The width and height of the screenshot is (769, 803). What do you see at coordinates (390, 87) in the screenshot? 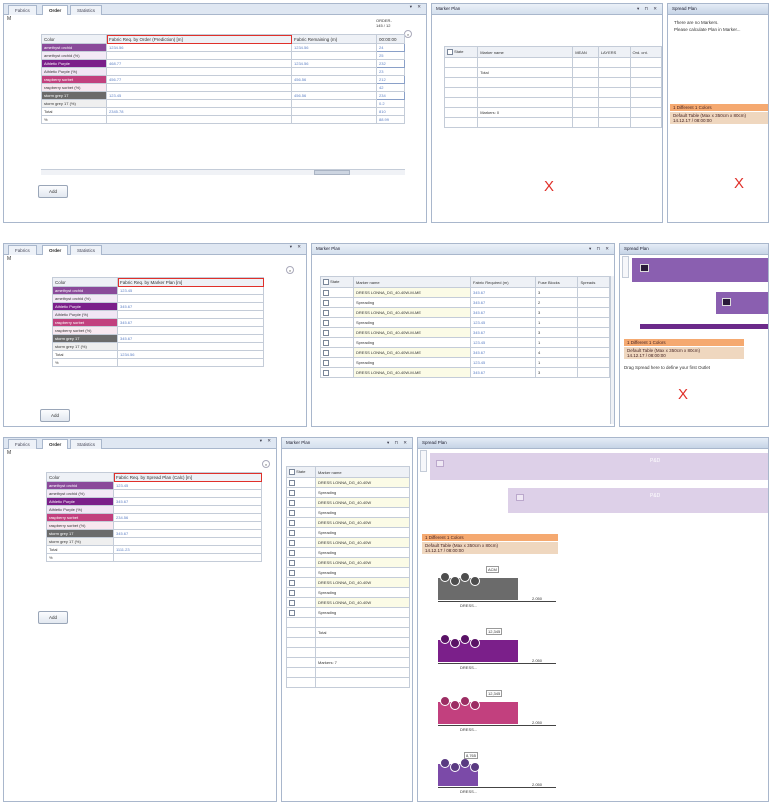
I see `order-value: 42` at bounding box center [390, 87].